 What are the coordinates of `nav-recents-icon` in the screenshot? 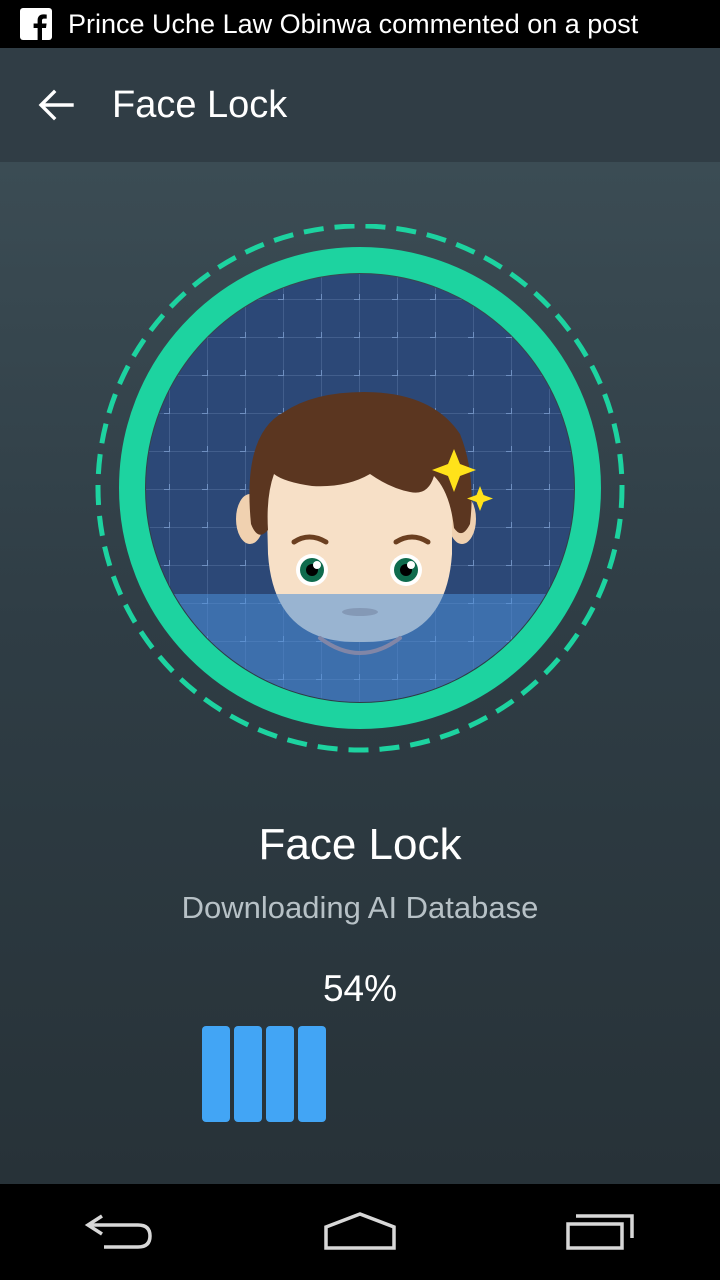 It's located at (600, 1232).